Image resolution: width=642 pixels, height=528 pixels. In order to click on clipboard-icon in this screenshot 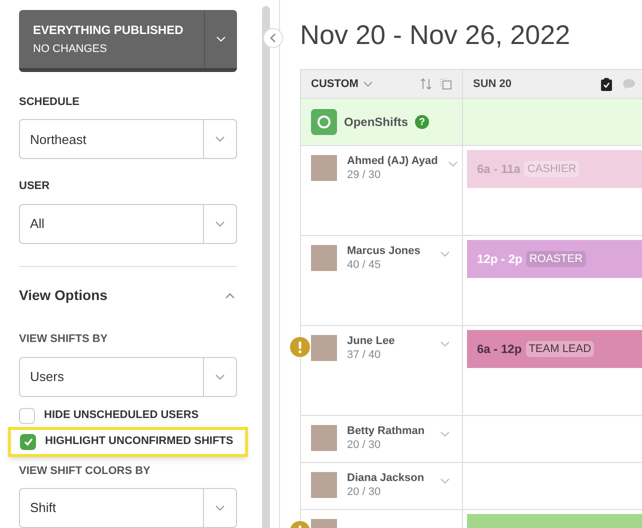, I will do `click(606, 84)`.